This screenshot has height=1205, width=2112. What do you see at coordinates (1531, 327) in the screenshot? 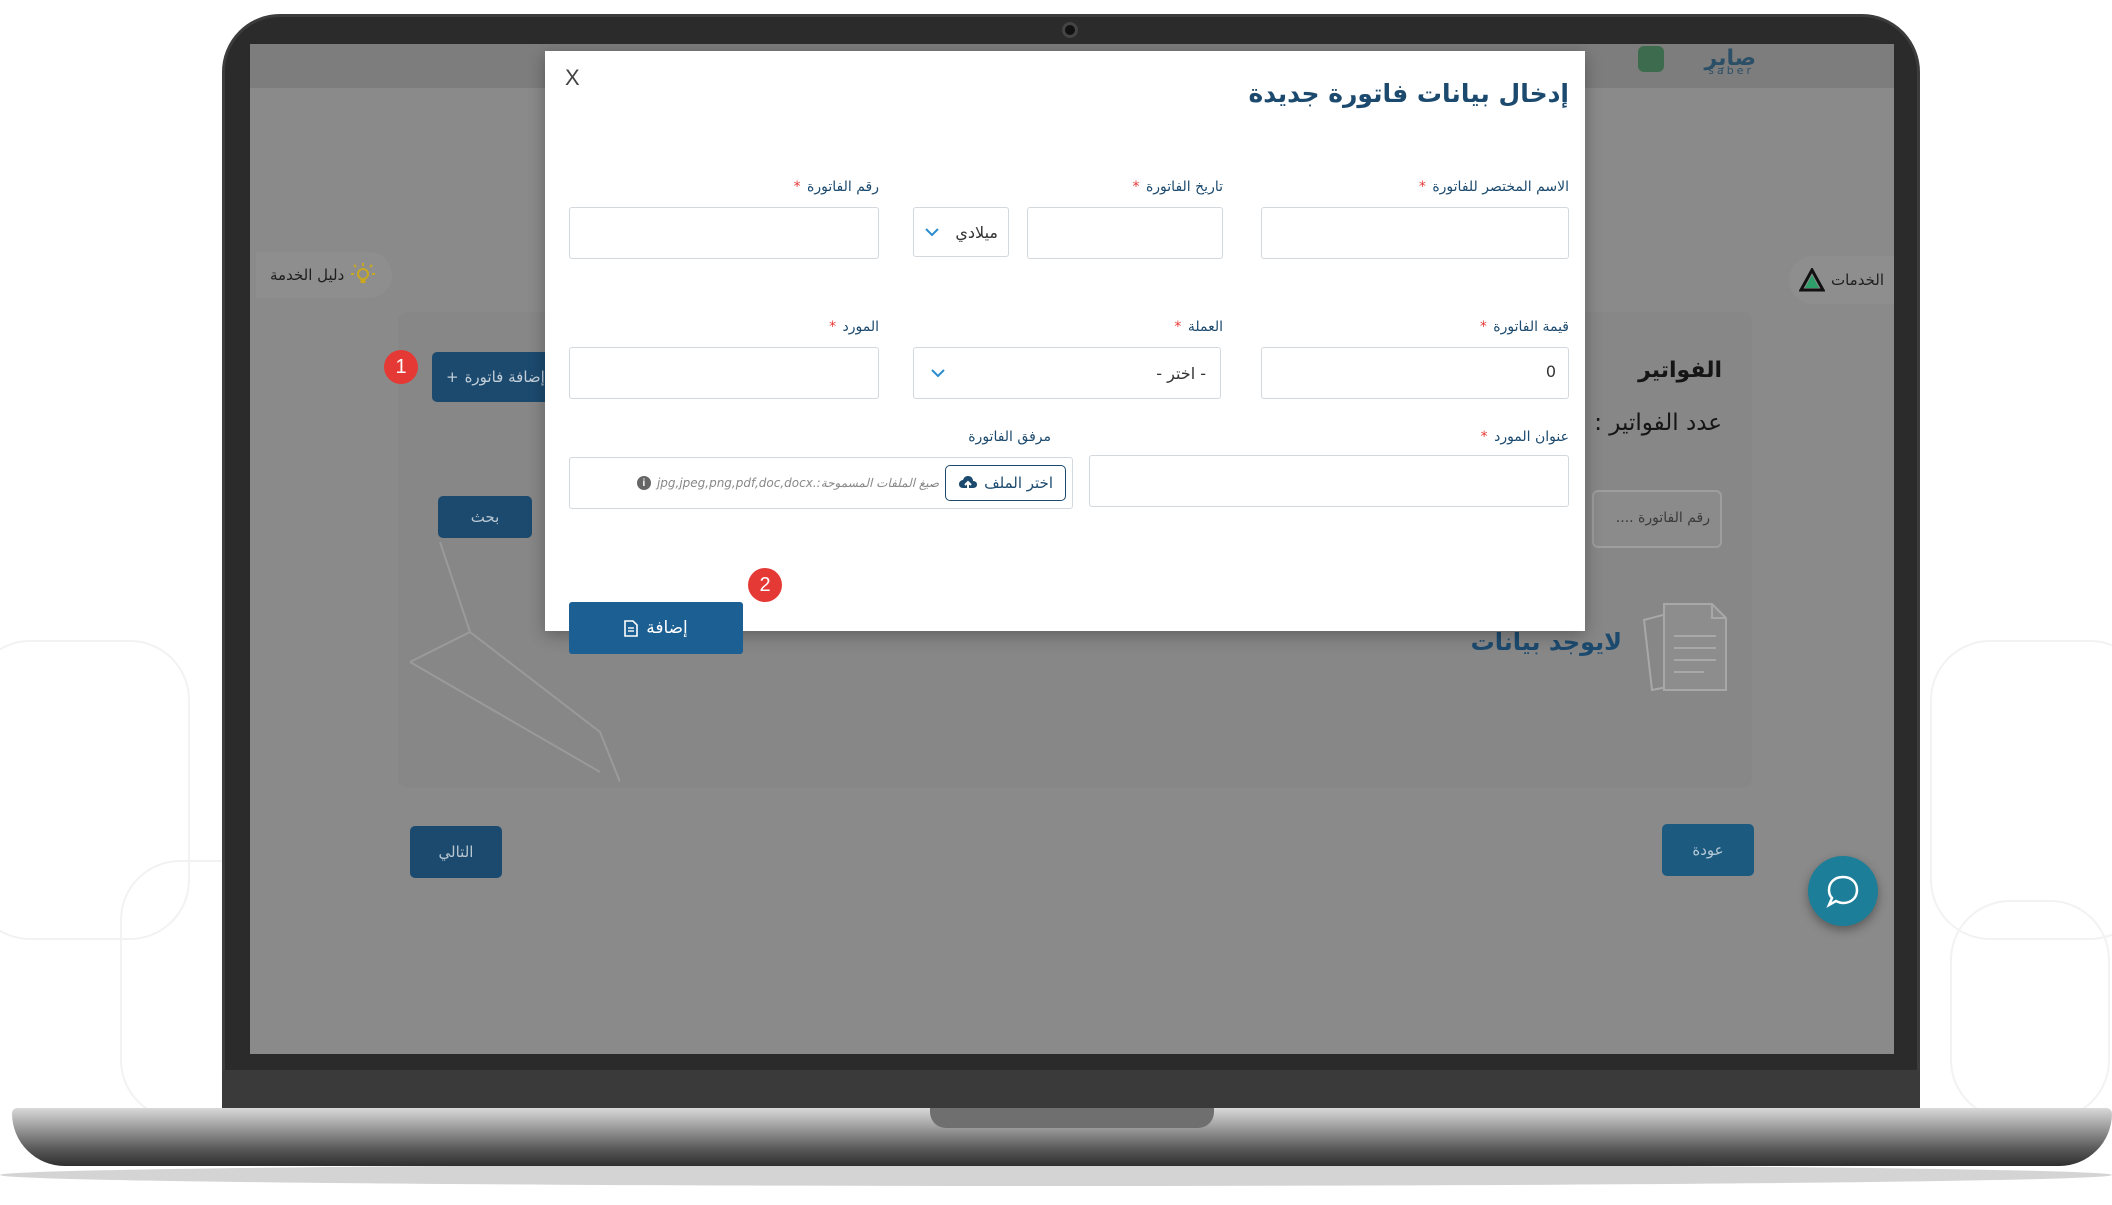
I see `invoice-value-label-text: قيمة الفاتورة` at bounding box center [1531, 327].